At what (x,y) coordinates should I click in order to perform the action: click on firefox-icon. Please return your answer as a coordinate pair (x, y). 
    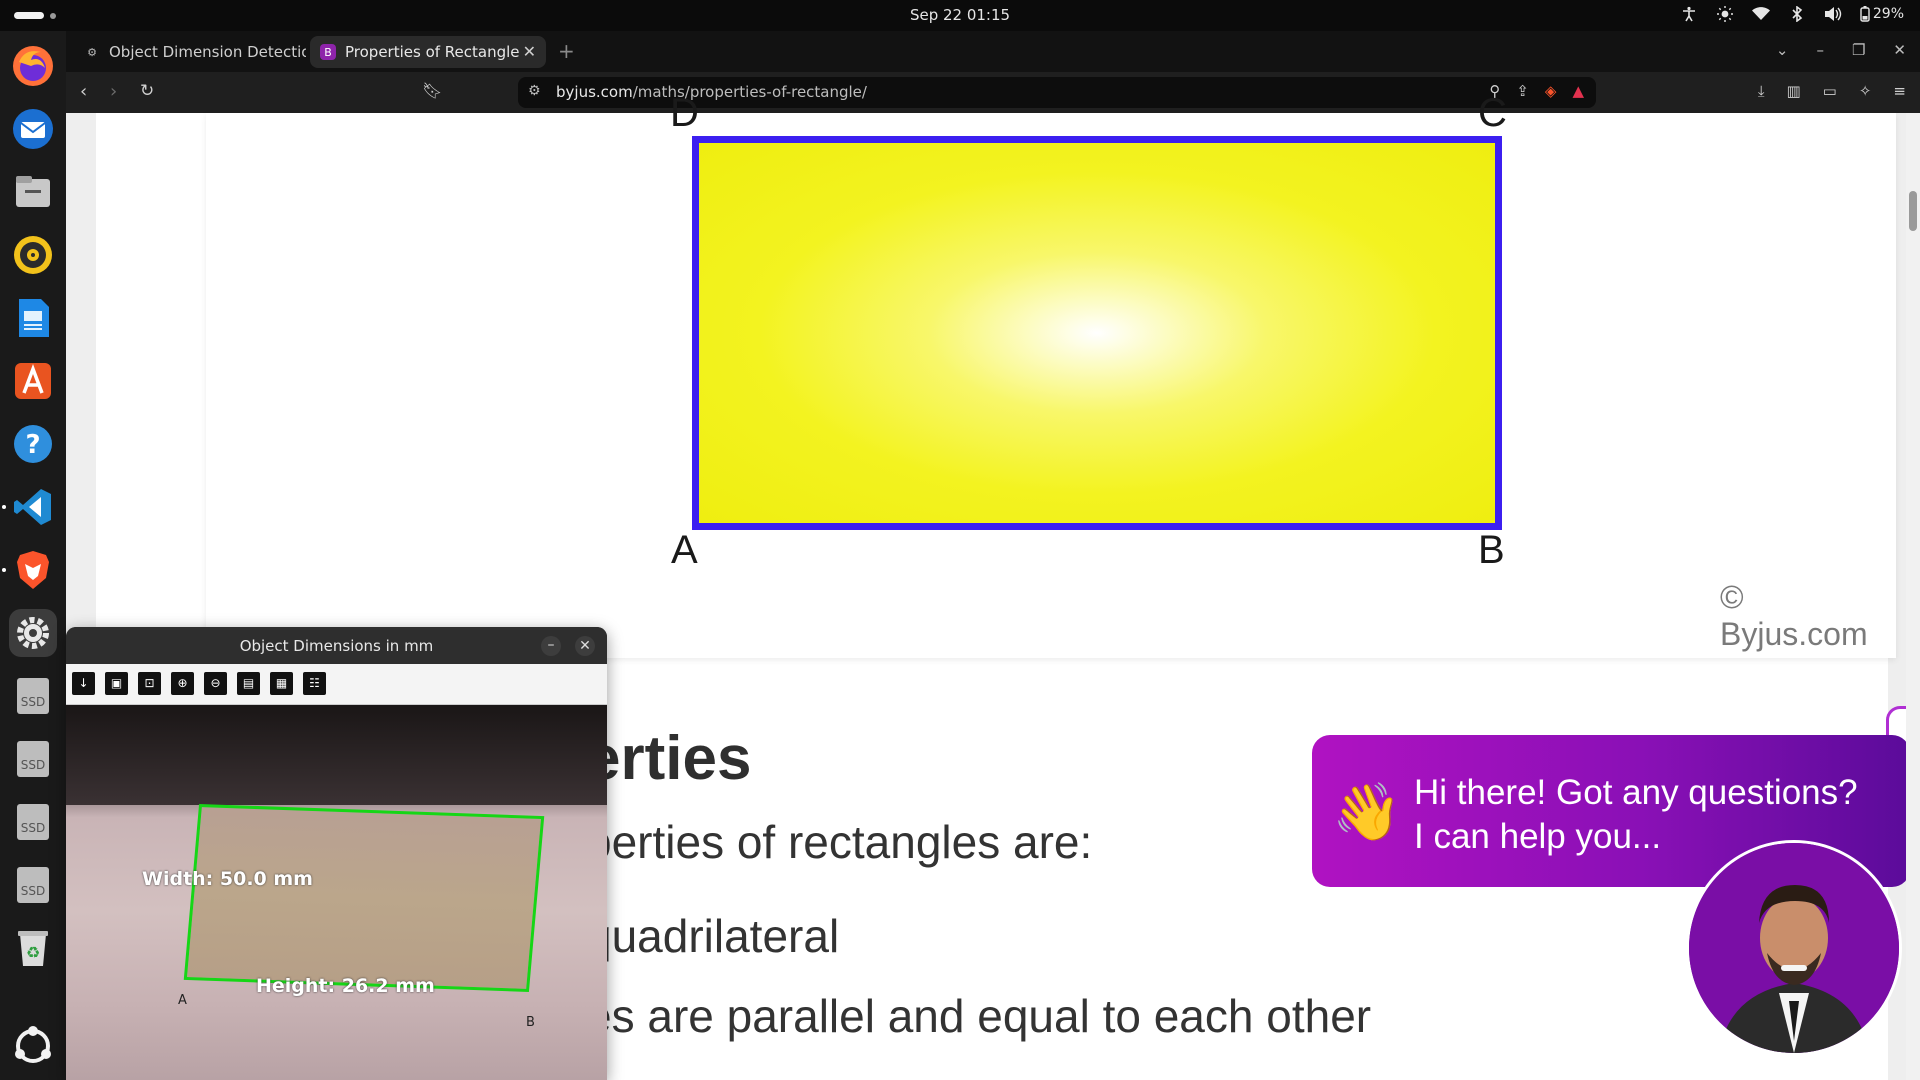
    Looking at the image, I should click on (33, 66).